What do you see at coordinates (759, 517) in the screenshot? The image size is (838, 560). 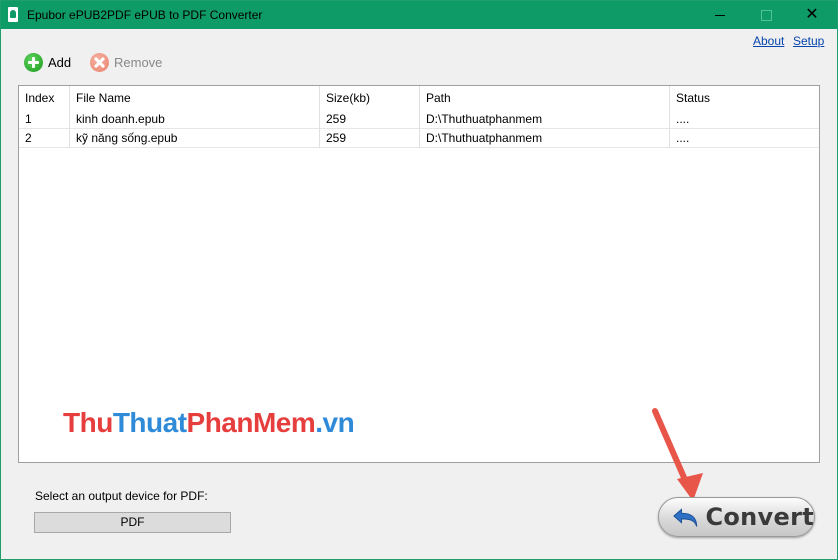 I see `convert-button-label: Convert` at bounding box center [759, 517].